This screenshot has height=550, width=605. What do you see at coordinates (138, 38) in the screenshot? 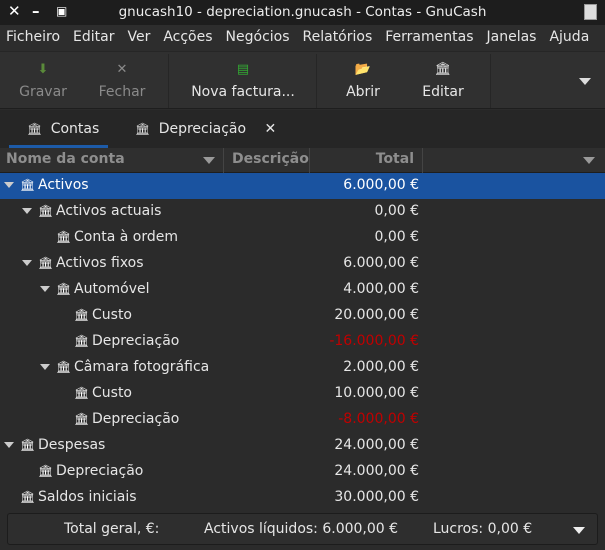
I see `menu-ver: Ver` at bounding box center [138, 38].